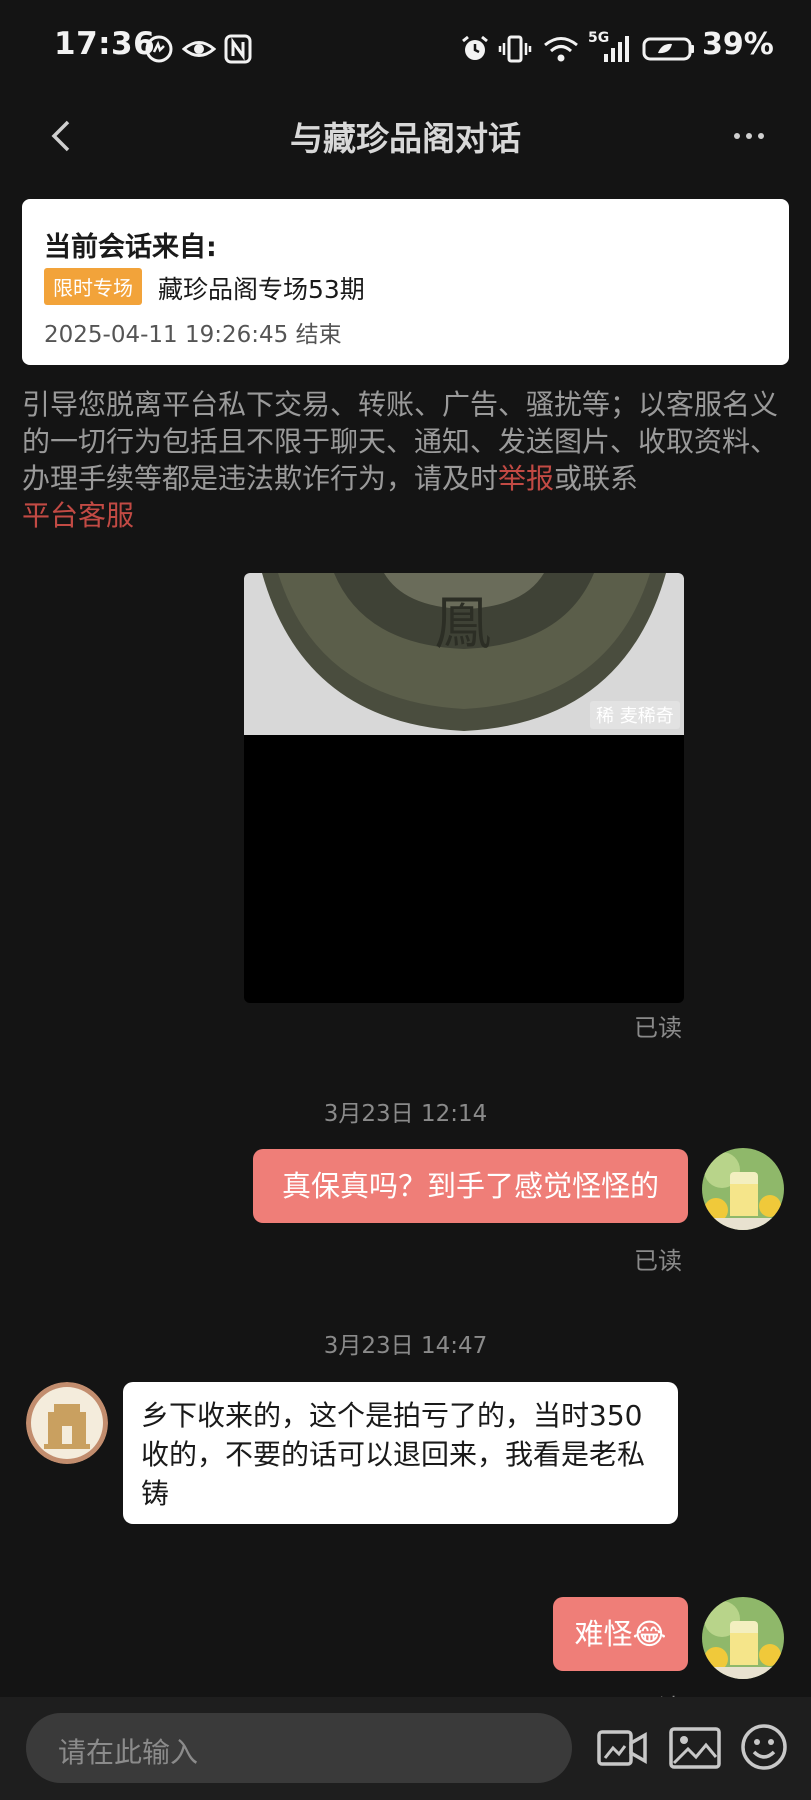  Describe the element at coordinates (515, 49) in the screenshot. I see `vibrate-icon` at that location.